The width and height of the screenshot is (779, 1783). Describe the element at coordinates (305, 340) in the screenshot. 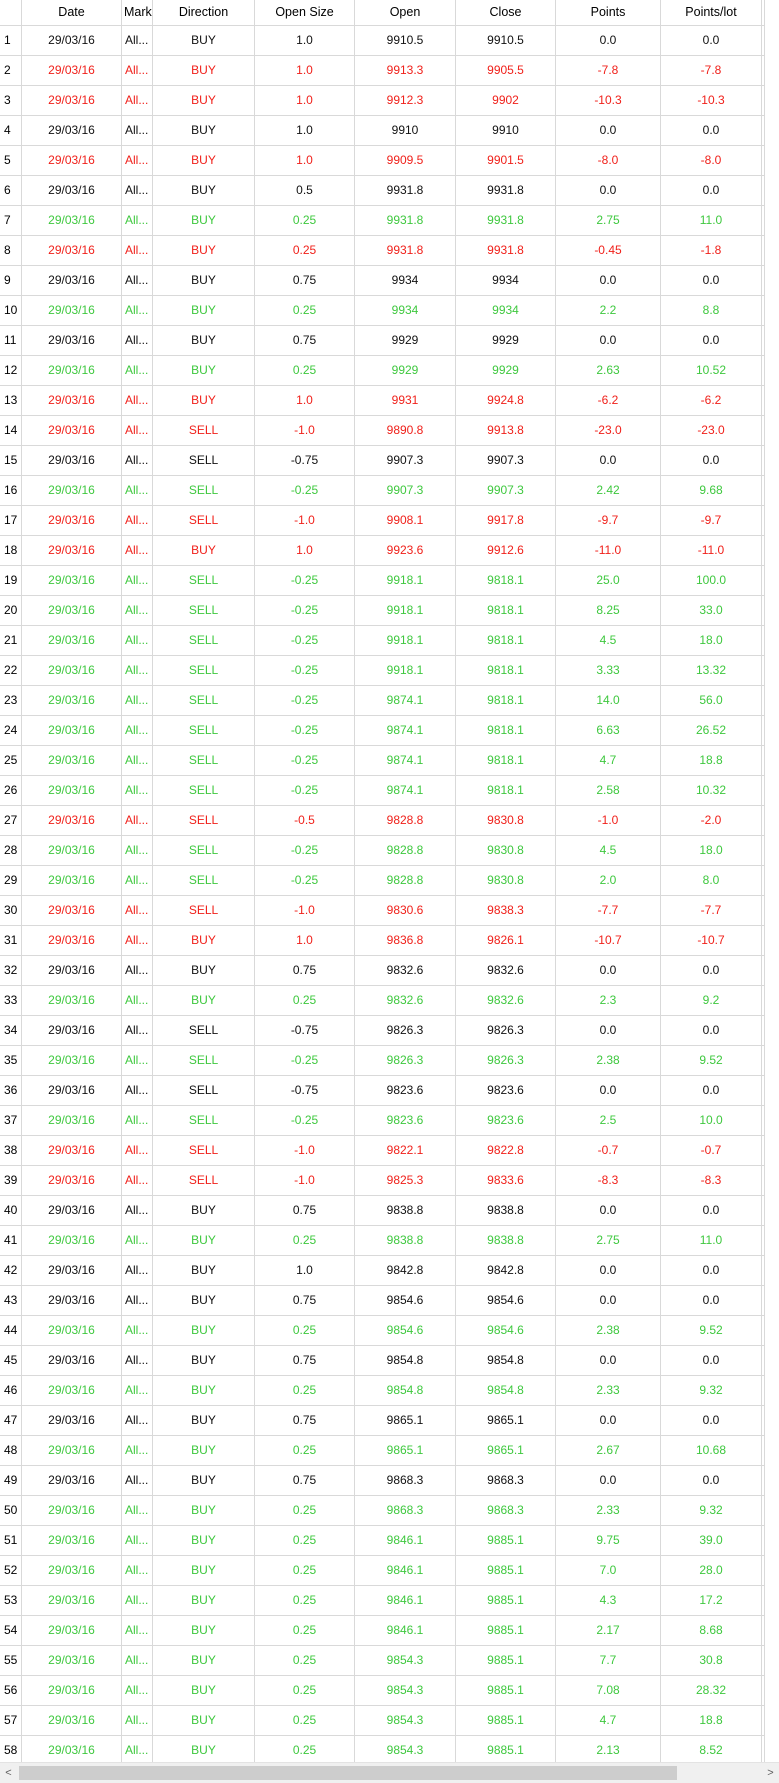

I see `cell-open-size: 0.75` at that location.